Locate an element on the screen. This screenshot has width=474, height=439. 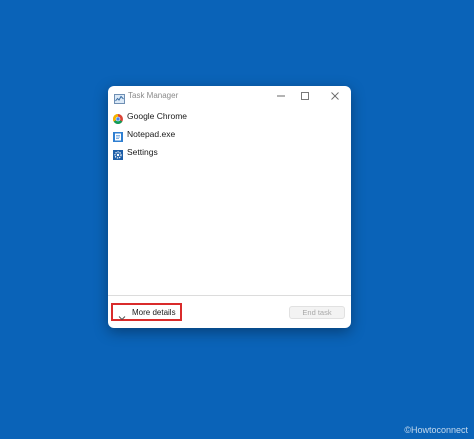
watermark: ©Howtoconnect is located at coordinates (436, 430).